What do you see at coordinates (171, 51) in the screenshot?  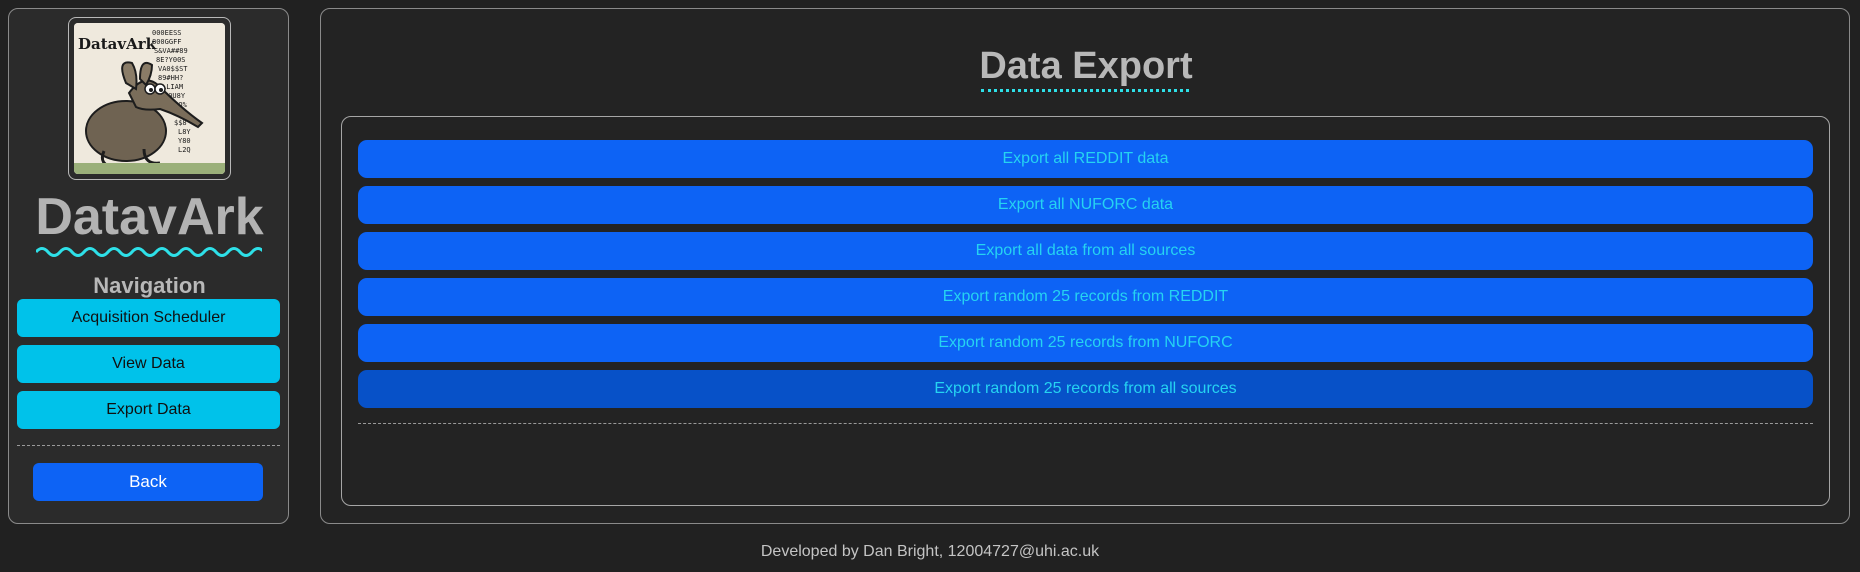 I see `svg-text: S&VA##89` at bounding box center [171, 51].